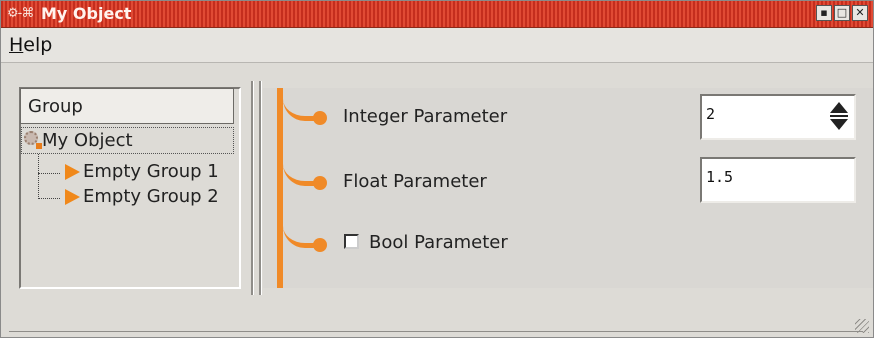 Image resolution: width=874 pixels, height=338 pixels. Describe the element at coordinates (436, 334) in the screenshot. I see `status-bar` at that location.